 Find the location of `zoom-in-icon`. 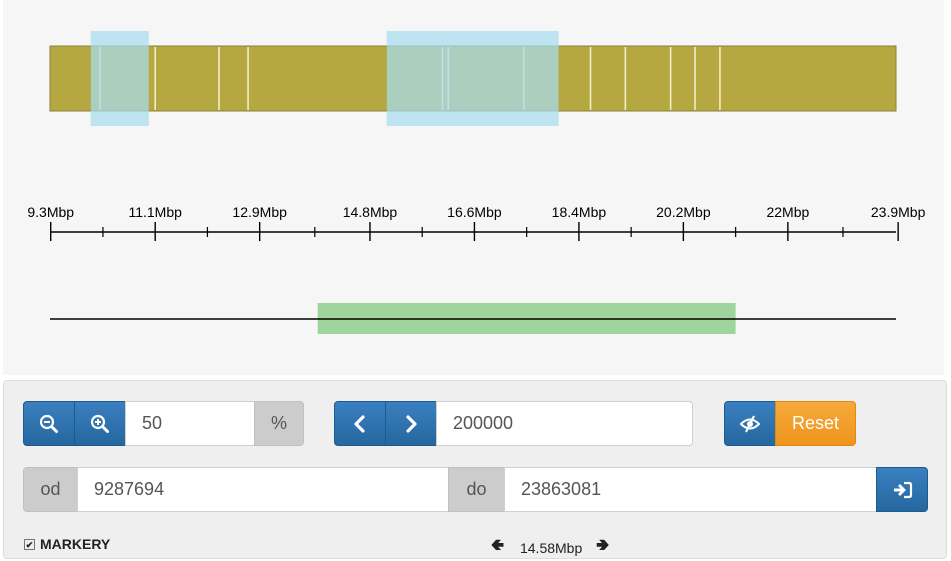

zoom-in-icon is located at coordinates (99, 423).